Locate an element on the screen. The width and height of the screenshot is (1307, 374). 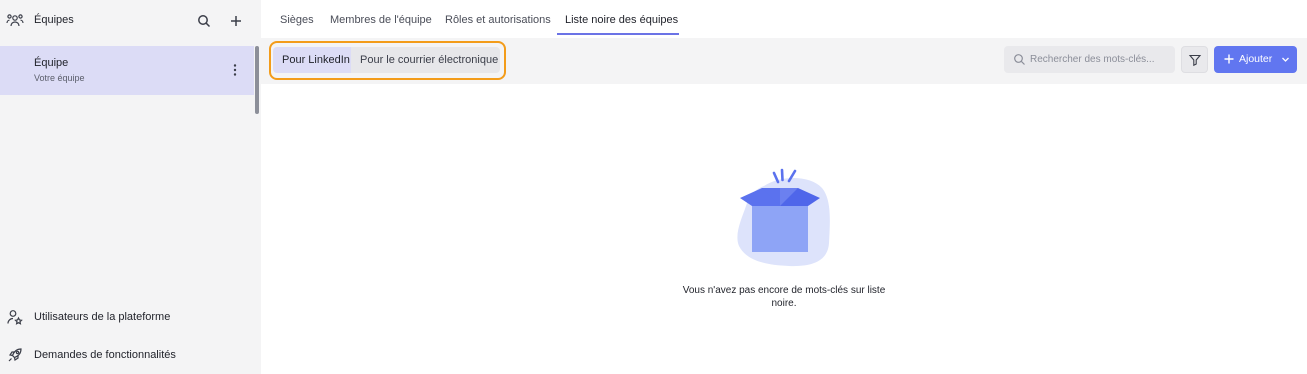
add-team-icon is located at coordinates (236, 21).